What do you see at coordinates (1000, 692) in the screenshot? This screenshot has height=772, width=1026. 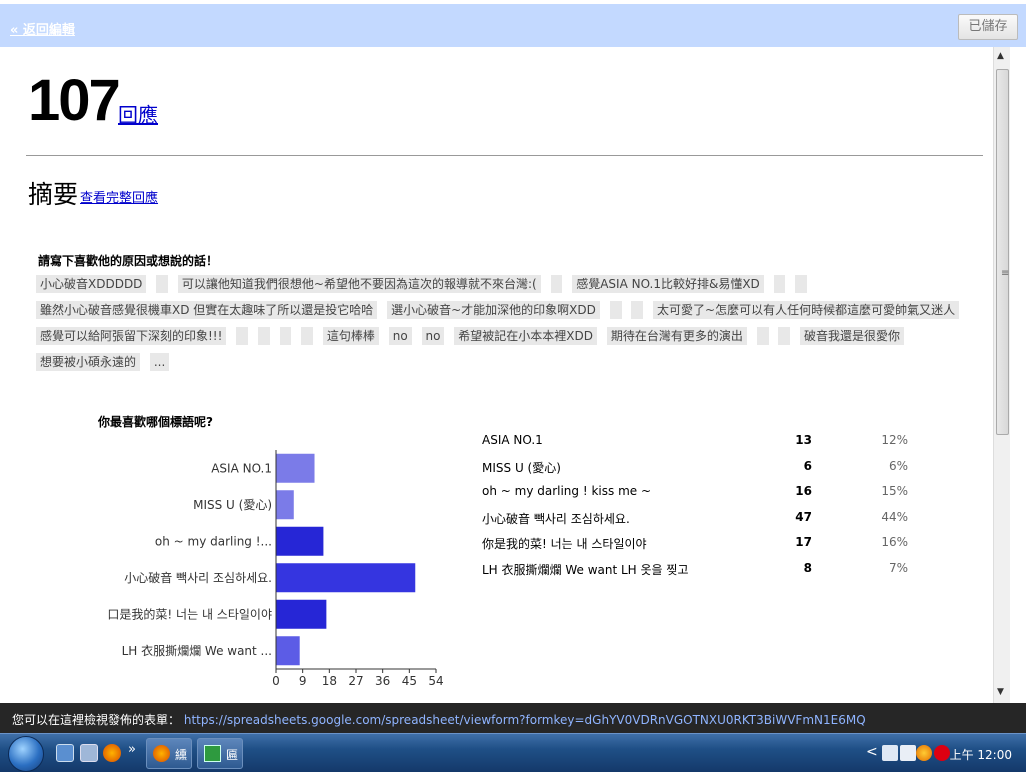 I see `scroll-down-arrow-icon: ▼` at bounding box center [1000, 692].